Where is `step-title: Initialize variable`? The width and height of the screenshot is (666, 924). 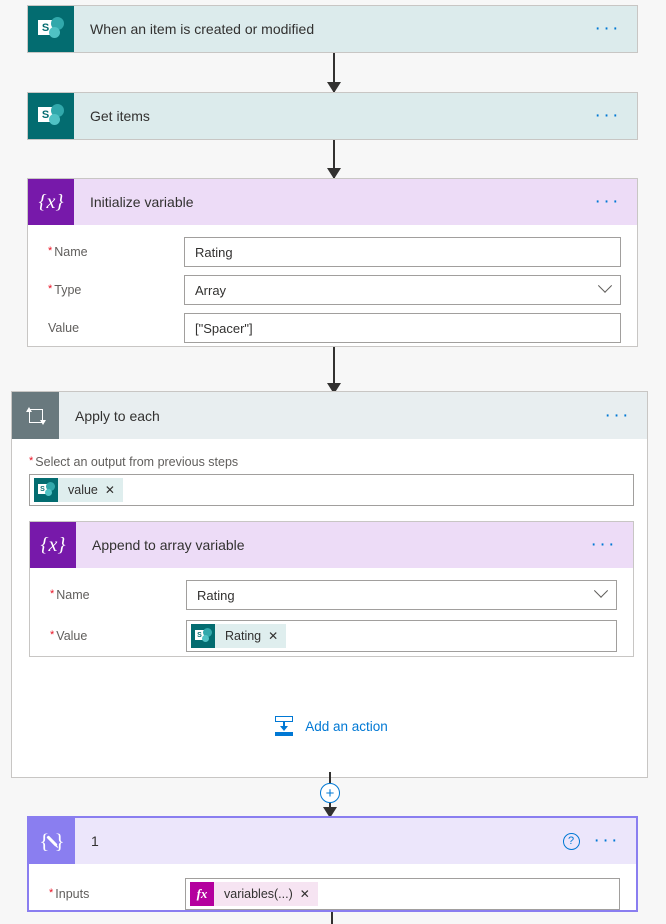
step-title: Initialize variable is located at coordinates (142, 202).